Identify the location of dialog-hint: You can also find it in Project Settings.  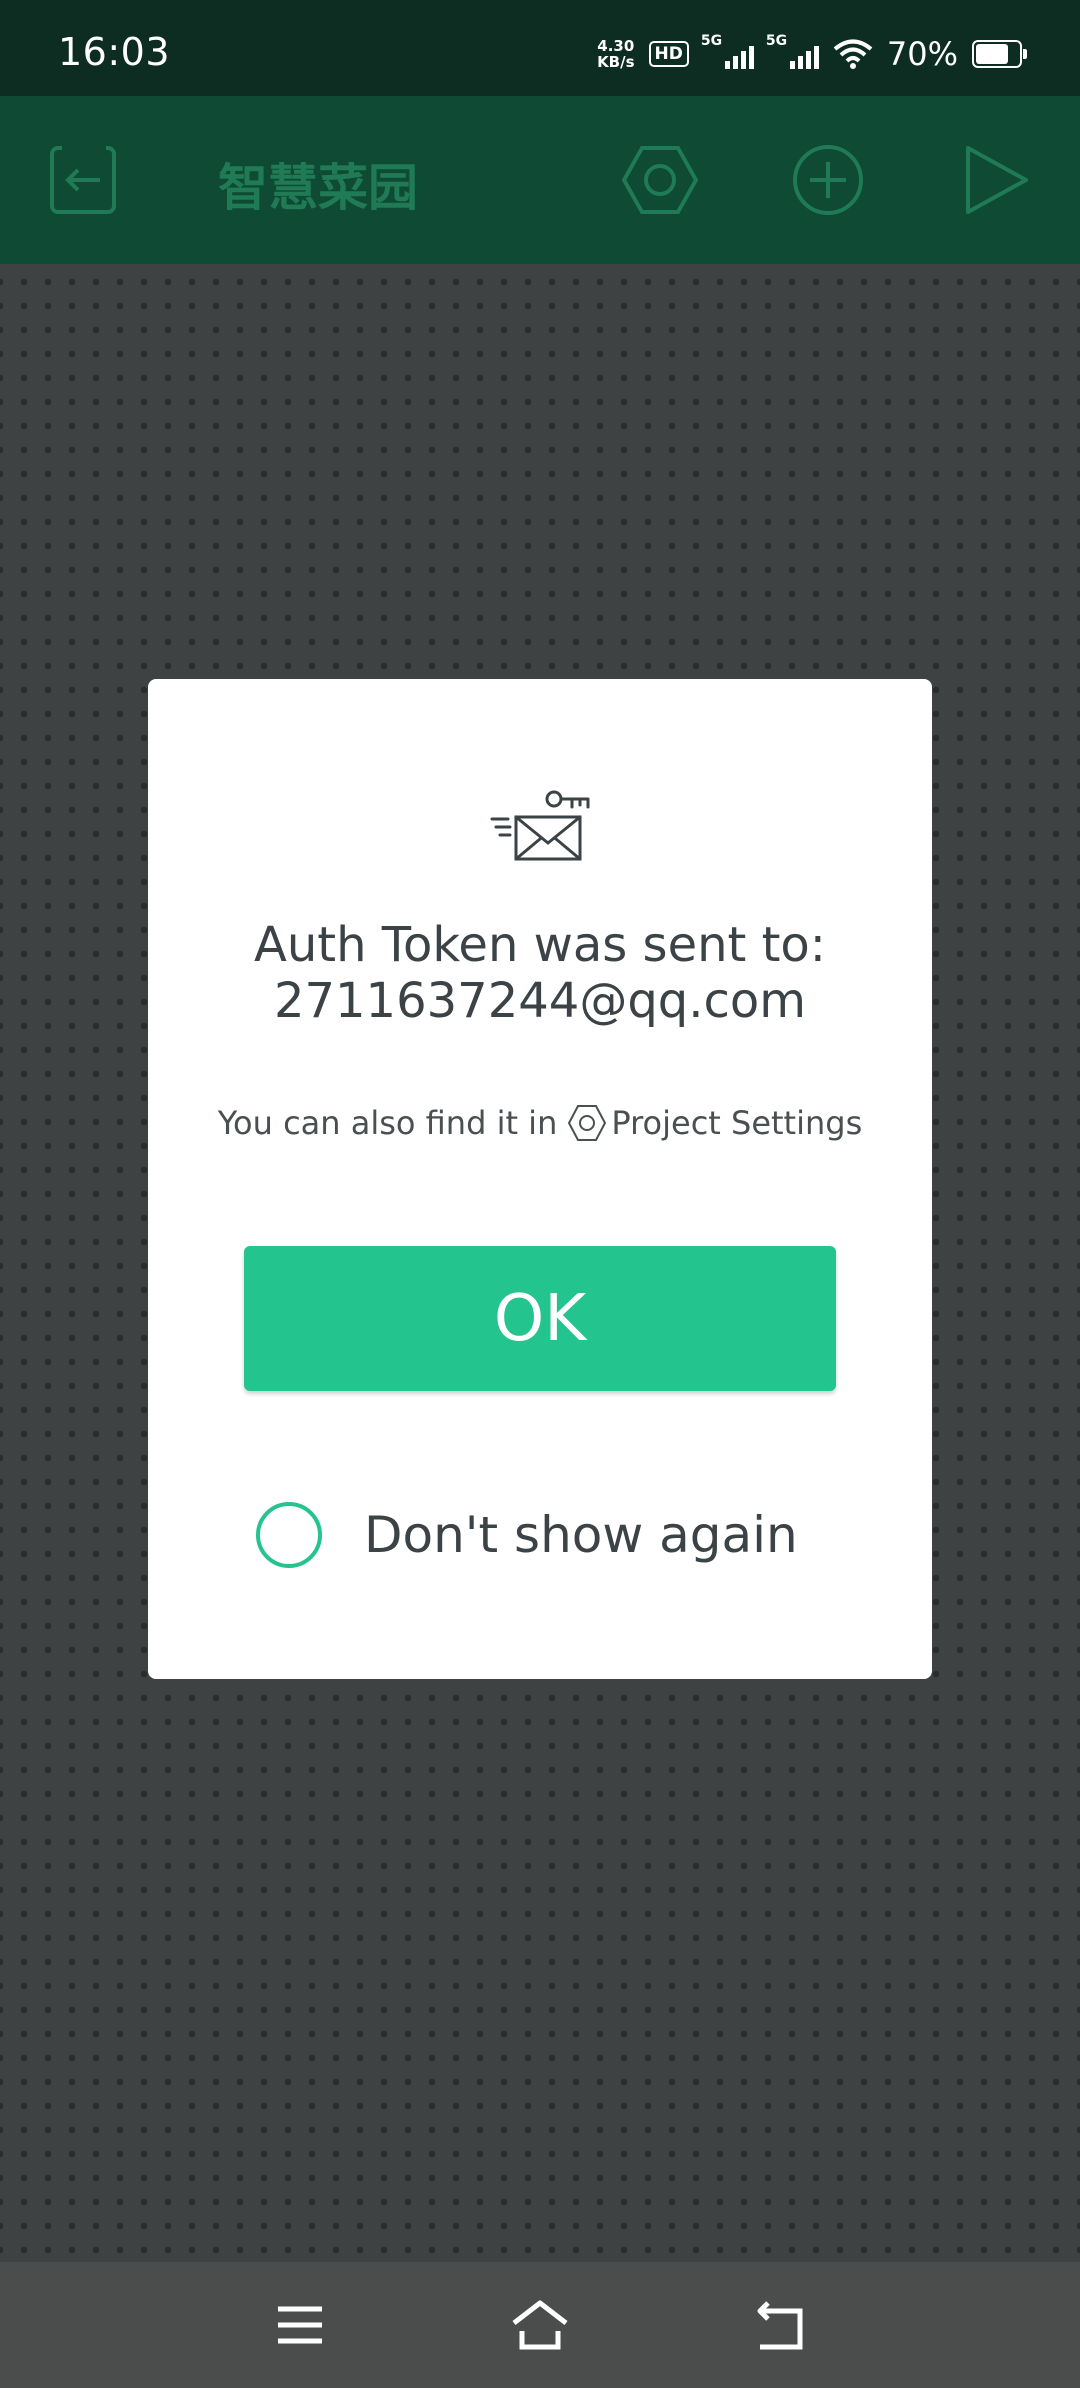
(540, 1123).